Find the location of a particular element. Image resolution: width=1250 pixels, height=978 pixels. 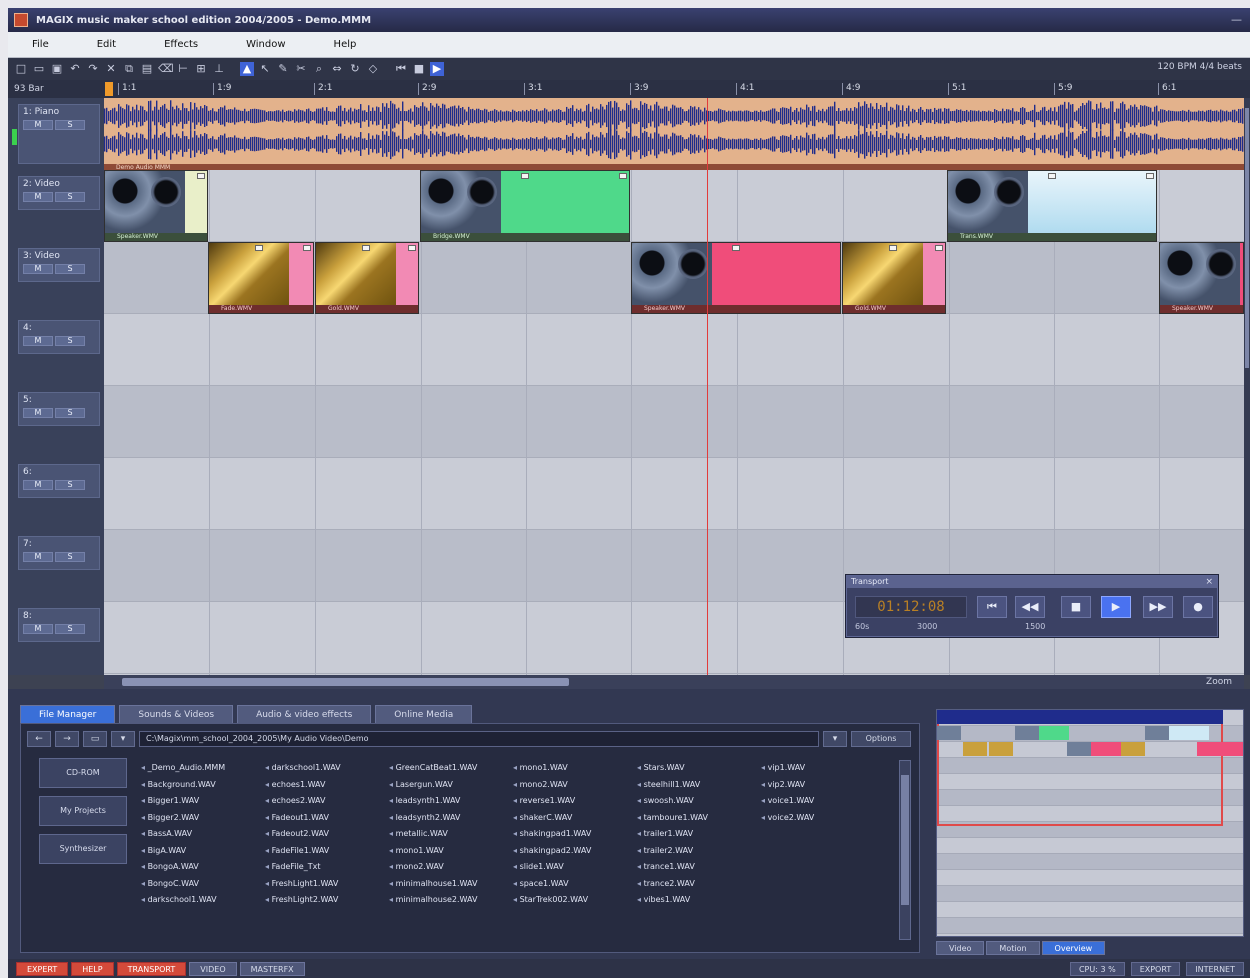

cut-icon: ✕ is located at coordinates (111, 69).